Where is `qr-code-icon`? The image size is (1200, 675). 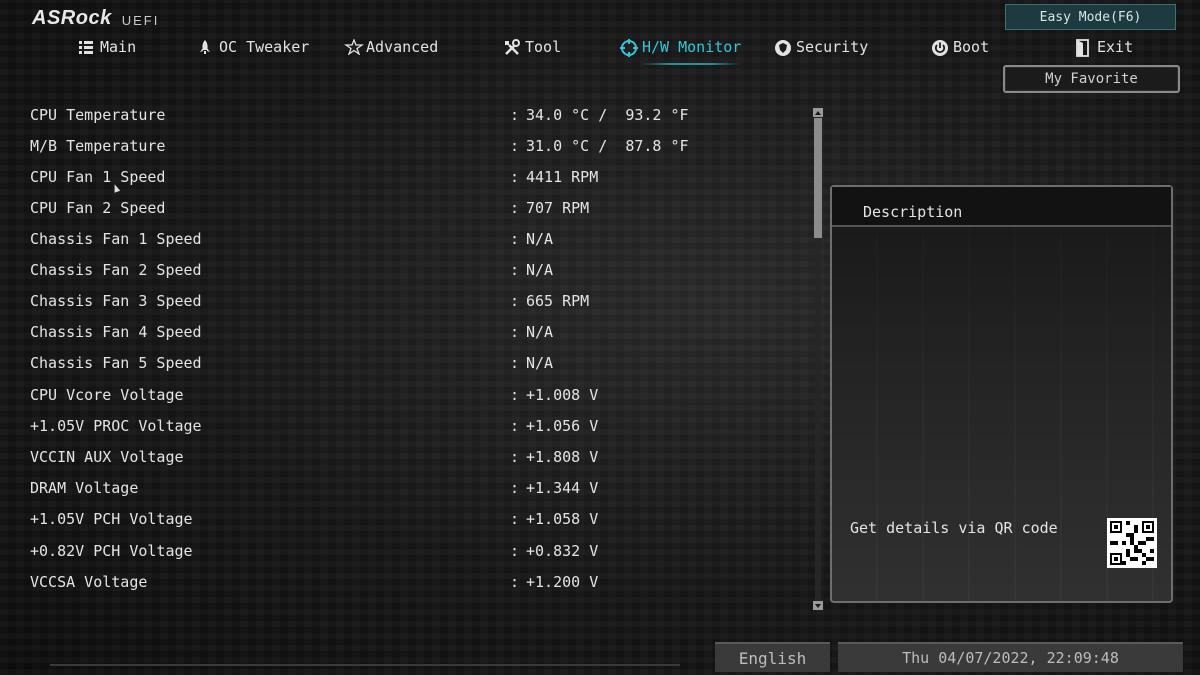 qr-code-icon is located at coordinates (1132, 543).